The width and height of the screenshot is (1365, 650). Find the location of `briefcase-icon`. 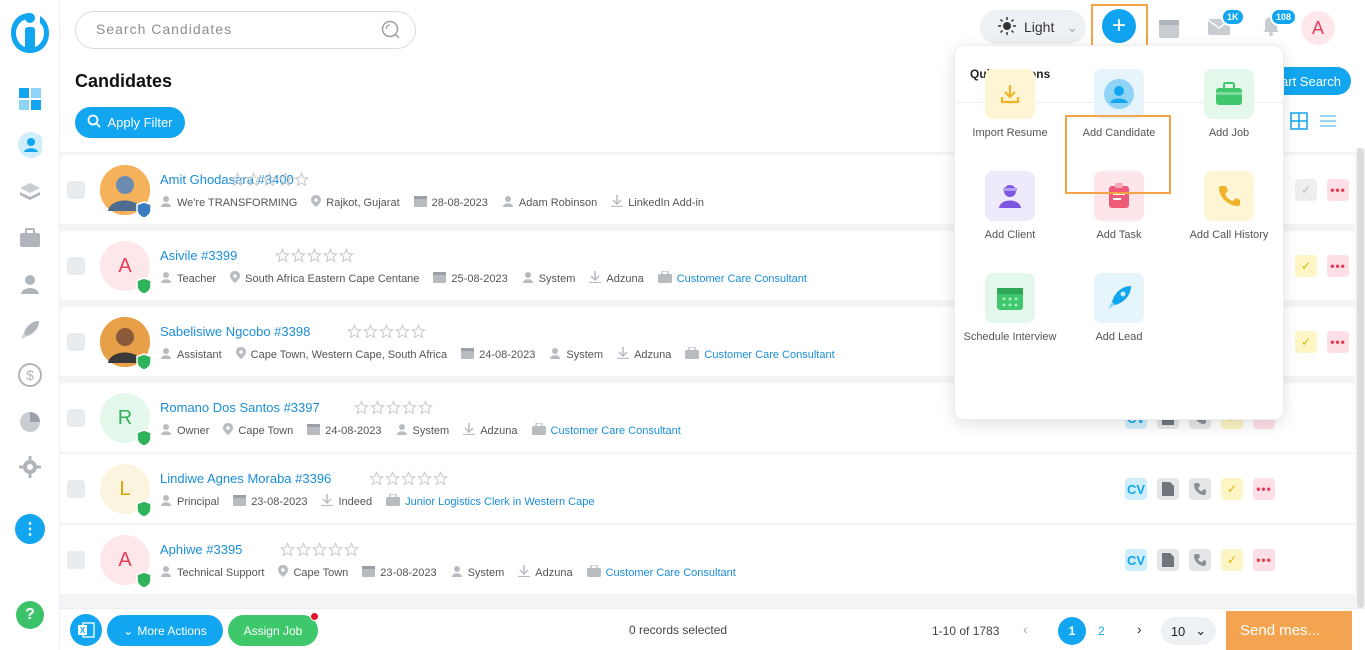

briefcase-icon is located at coordinates (30, 238).